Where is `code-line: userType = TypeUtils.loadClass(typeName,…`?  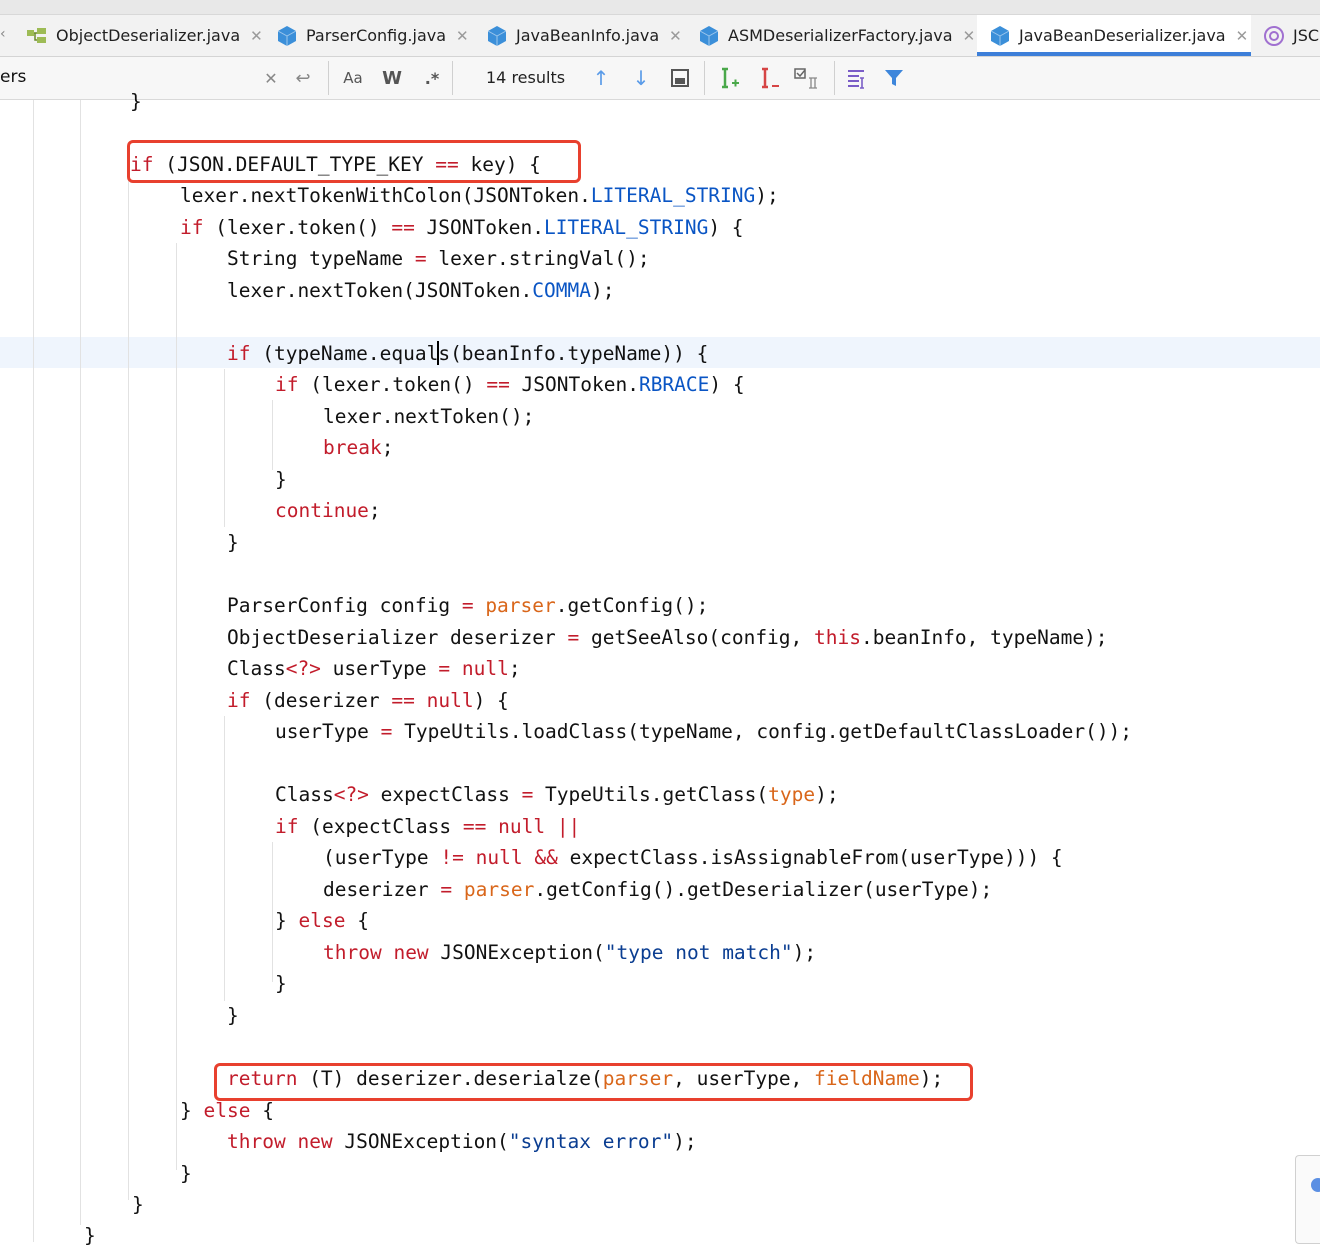 code-line: userType = TypeUtils.loadClass(typeName,… is located at coordinates (704, 731).